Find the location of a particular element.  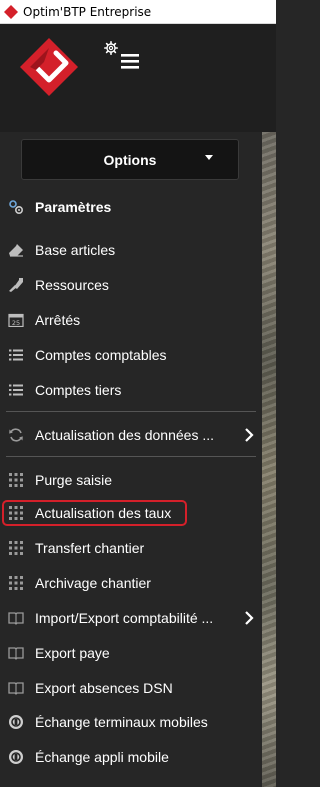

window-title: Optim'BTP Entreprise is located at coordinates (87, 11).